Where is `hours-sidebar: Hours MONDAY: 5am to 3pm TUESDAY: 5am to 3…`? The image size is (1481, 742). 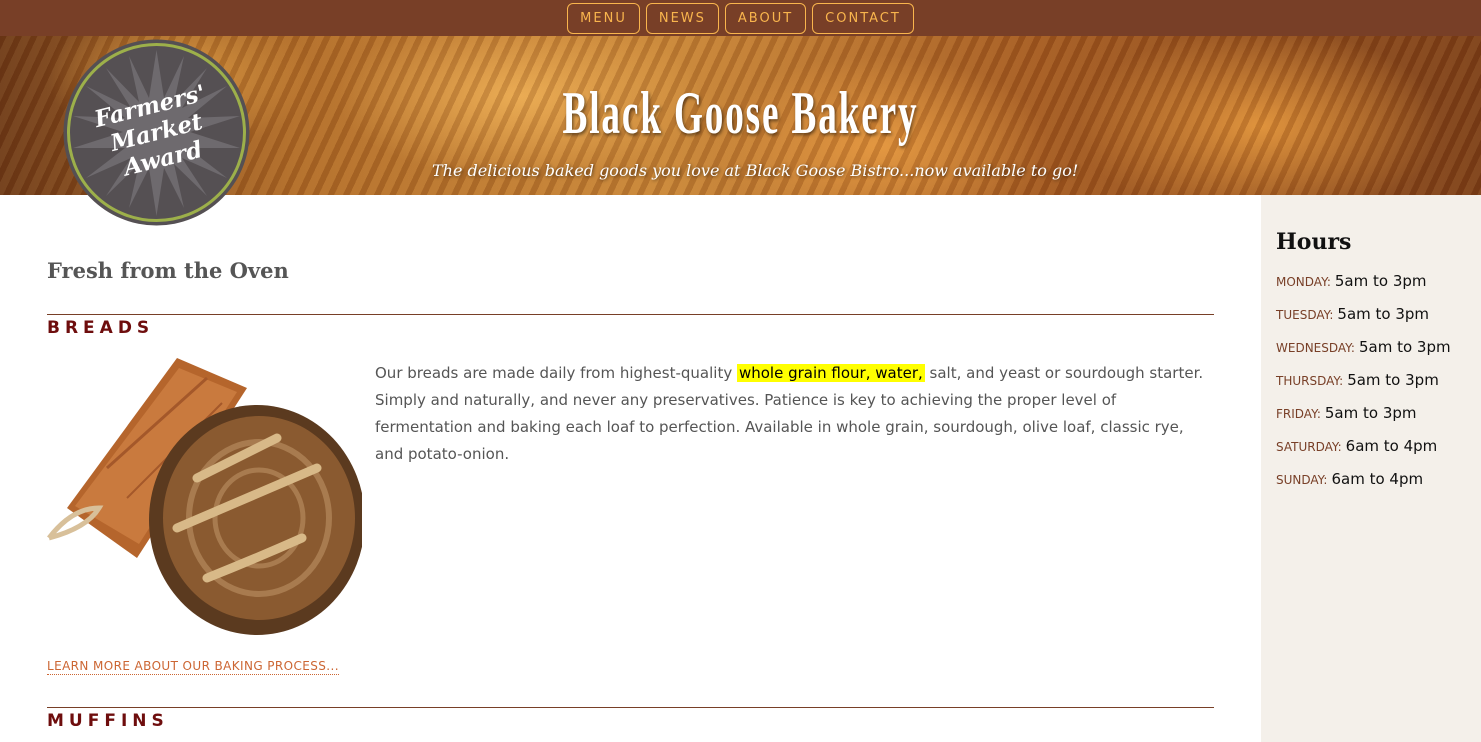 hours-sidebar: Hours MONDAY: 5am to 3pm TUESDAY: 5am to 3… is located at coordinates (1371, 468).